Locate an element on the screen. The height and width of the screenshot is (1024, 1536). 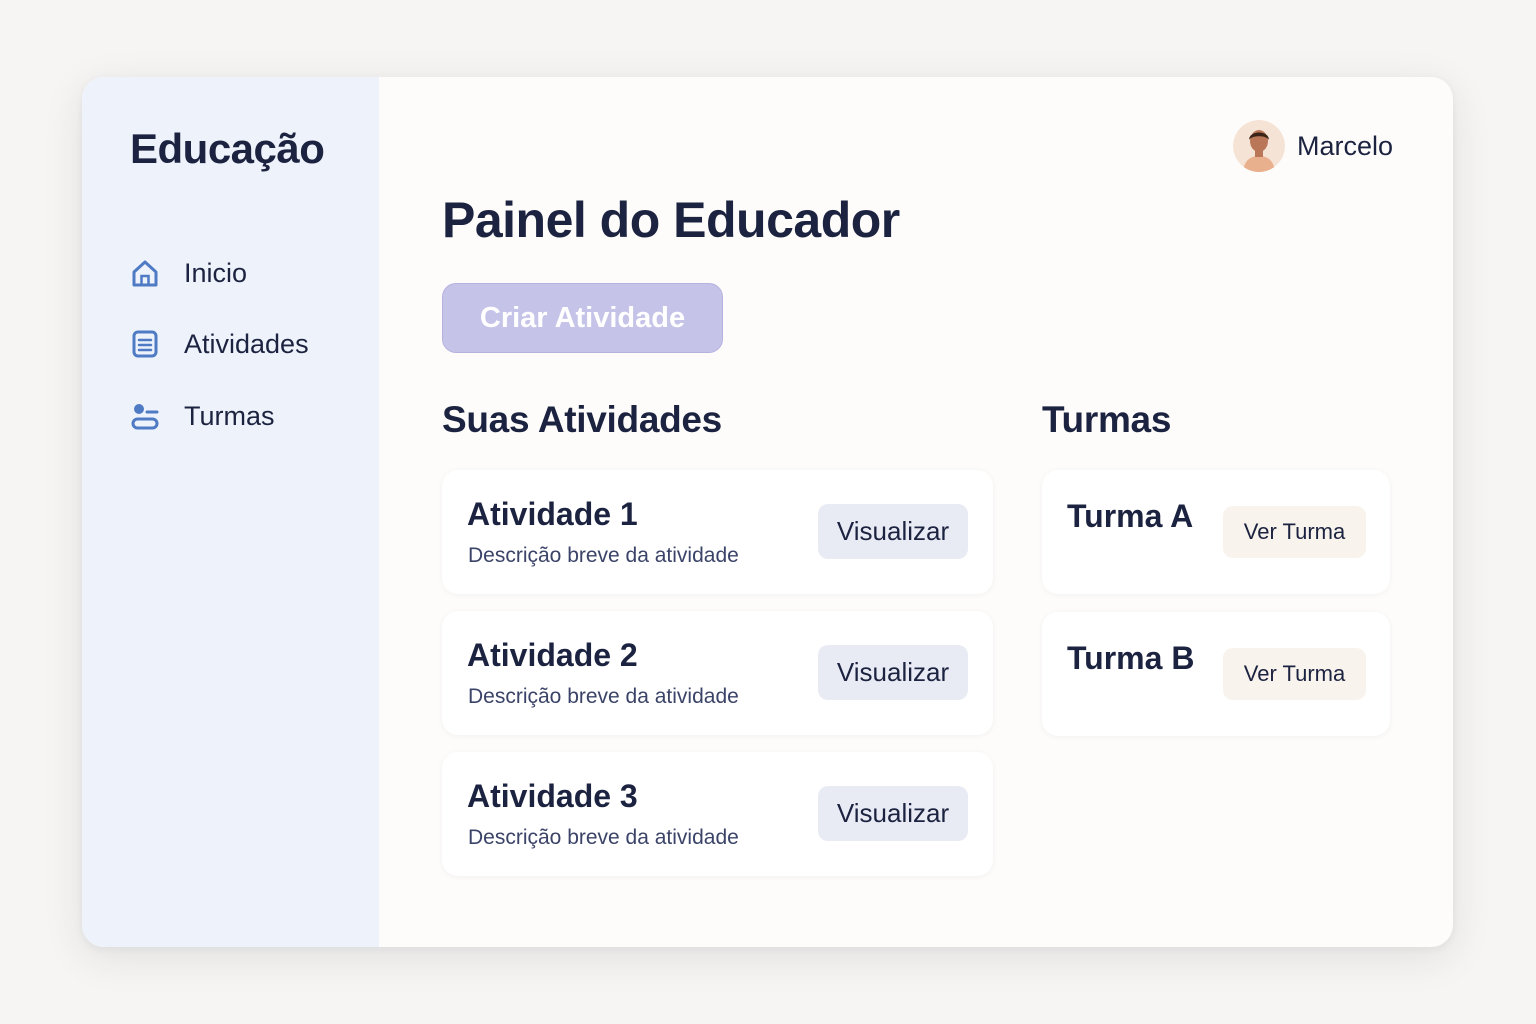
home-icon is located at coordinates (145, 273).